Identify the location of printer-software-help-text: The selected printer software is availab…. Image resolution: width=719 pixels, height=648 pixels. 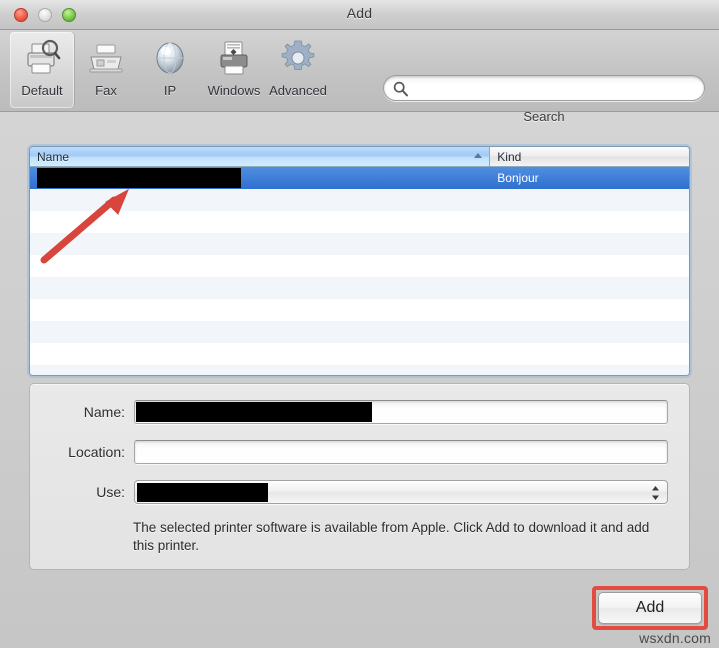
(391, 536).